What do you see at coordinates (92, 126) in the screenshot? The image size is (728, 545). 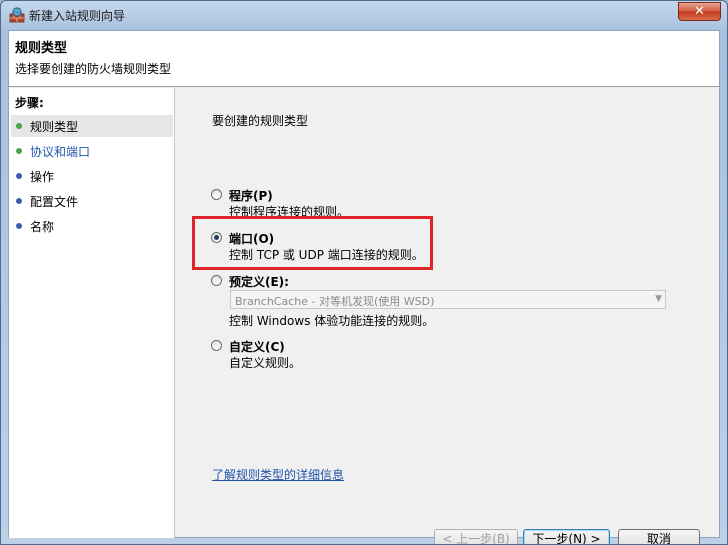 I see `step-rule-type: 规则类型` at bounding box center [92, 126].